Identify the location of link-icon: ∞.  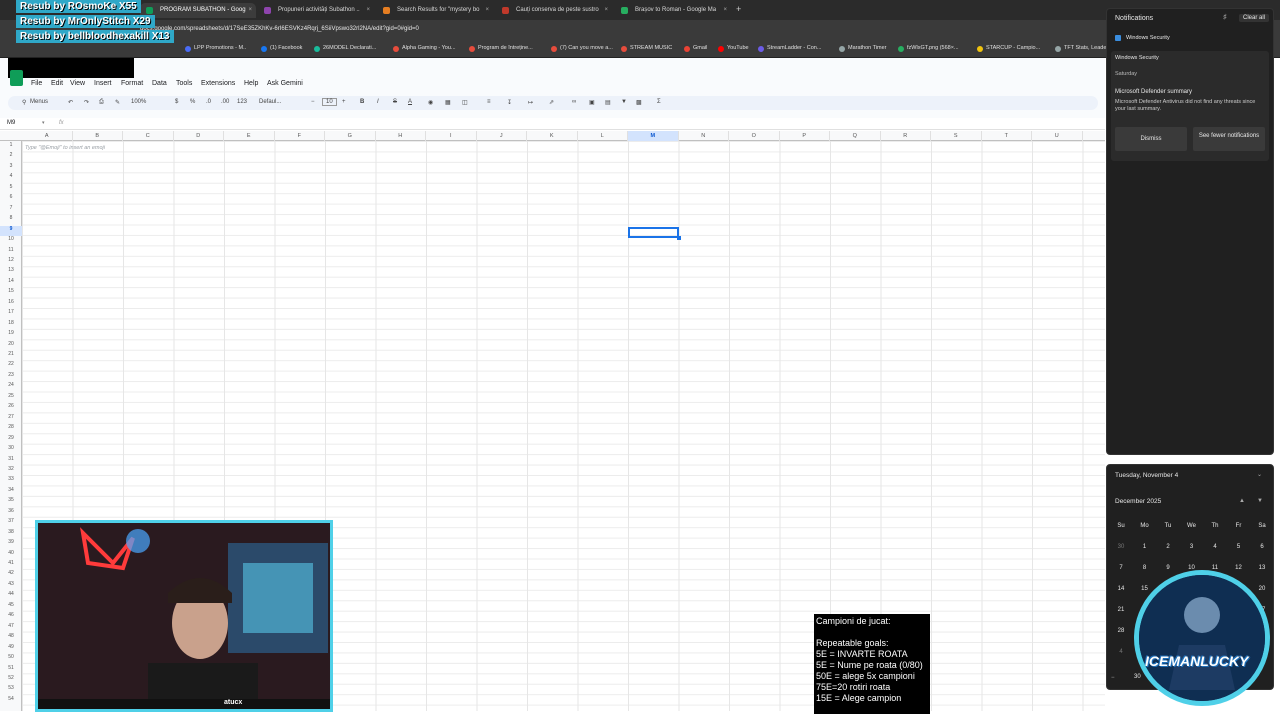
(574, 102).